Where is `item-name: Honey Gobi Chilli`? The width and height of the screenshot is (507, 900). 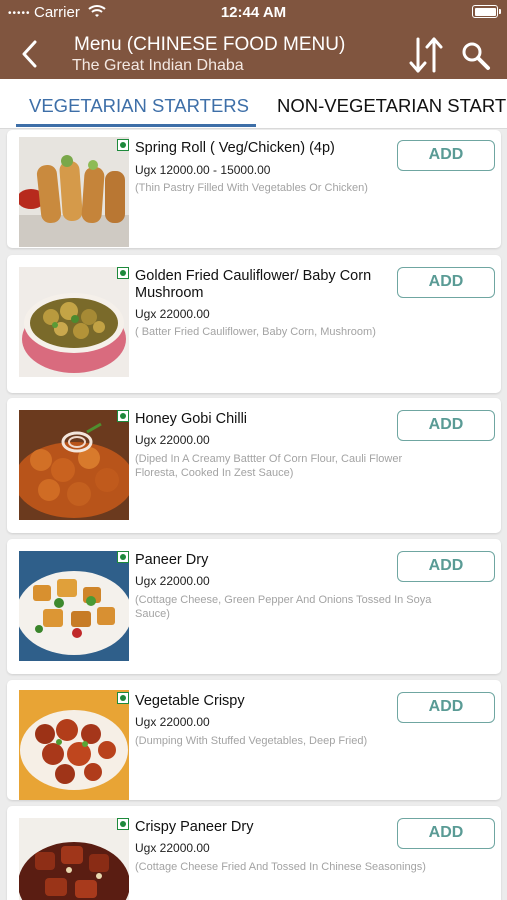
item-name: Honey Gobi Chilli is located at coordinates (191, 419).